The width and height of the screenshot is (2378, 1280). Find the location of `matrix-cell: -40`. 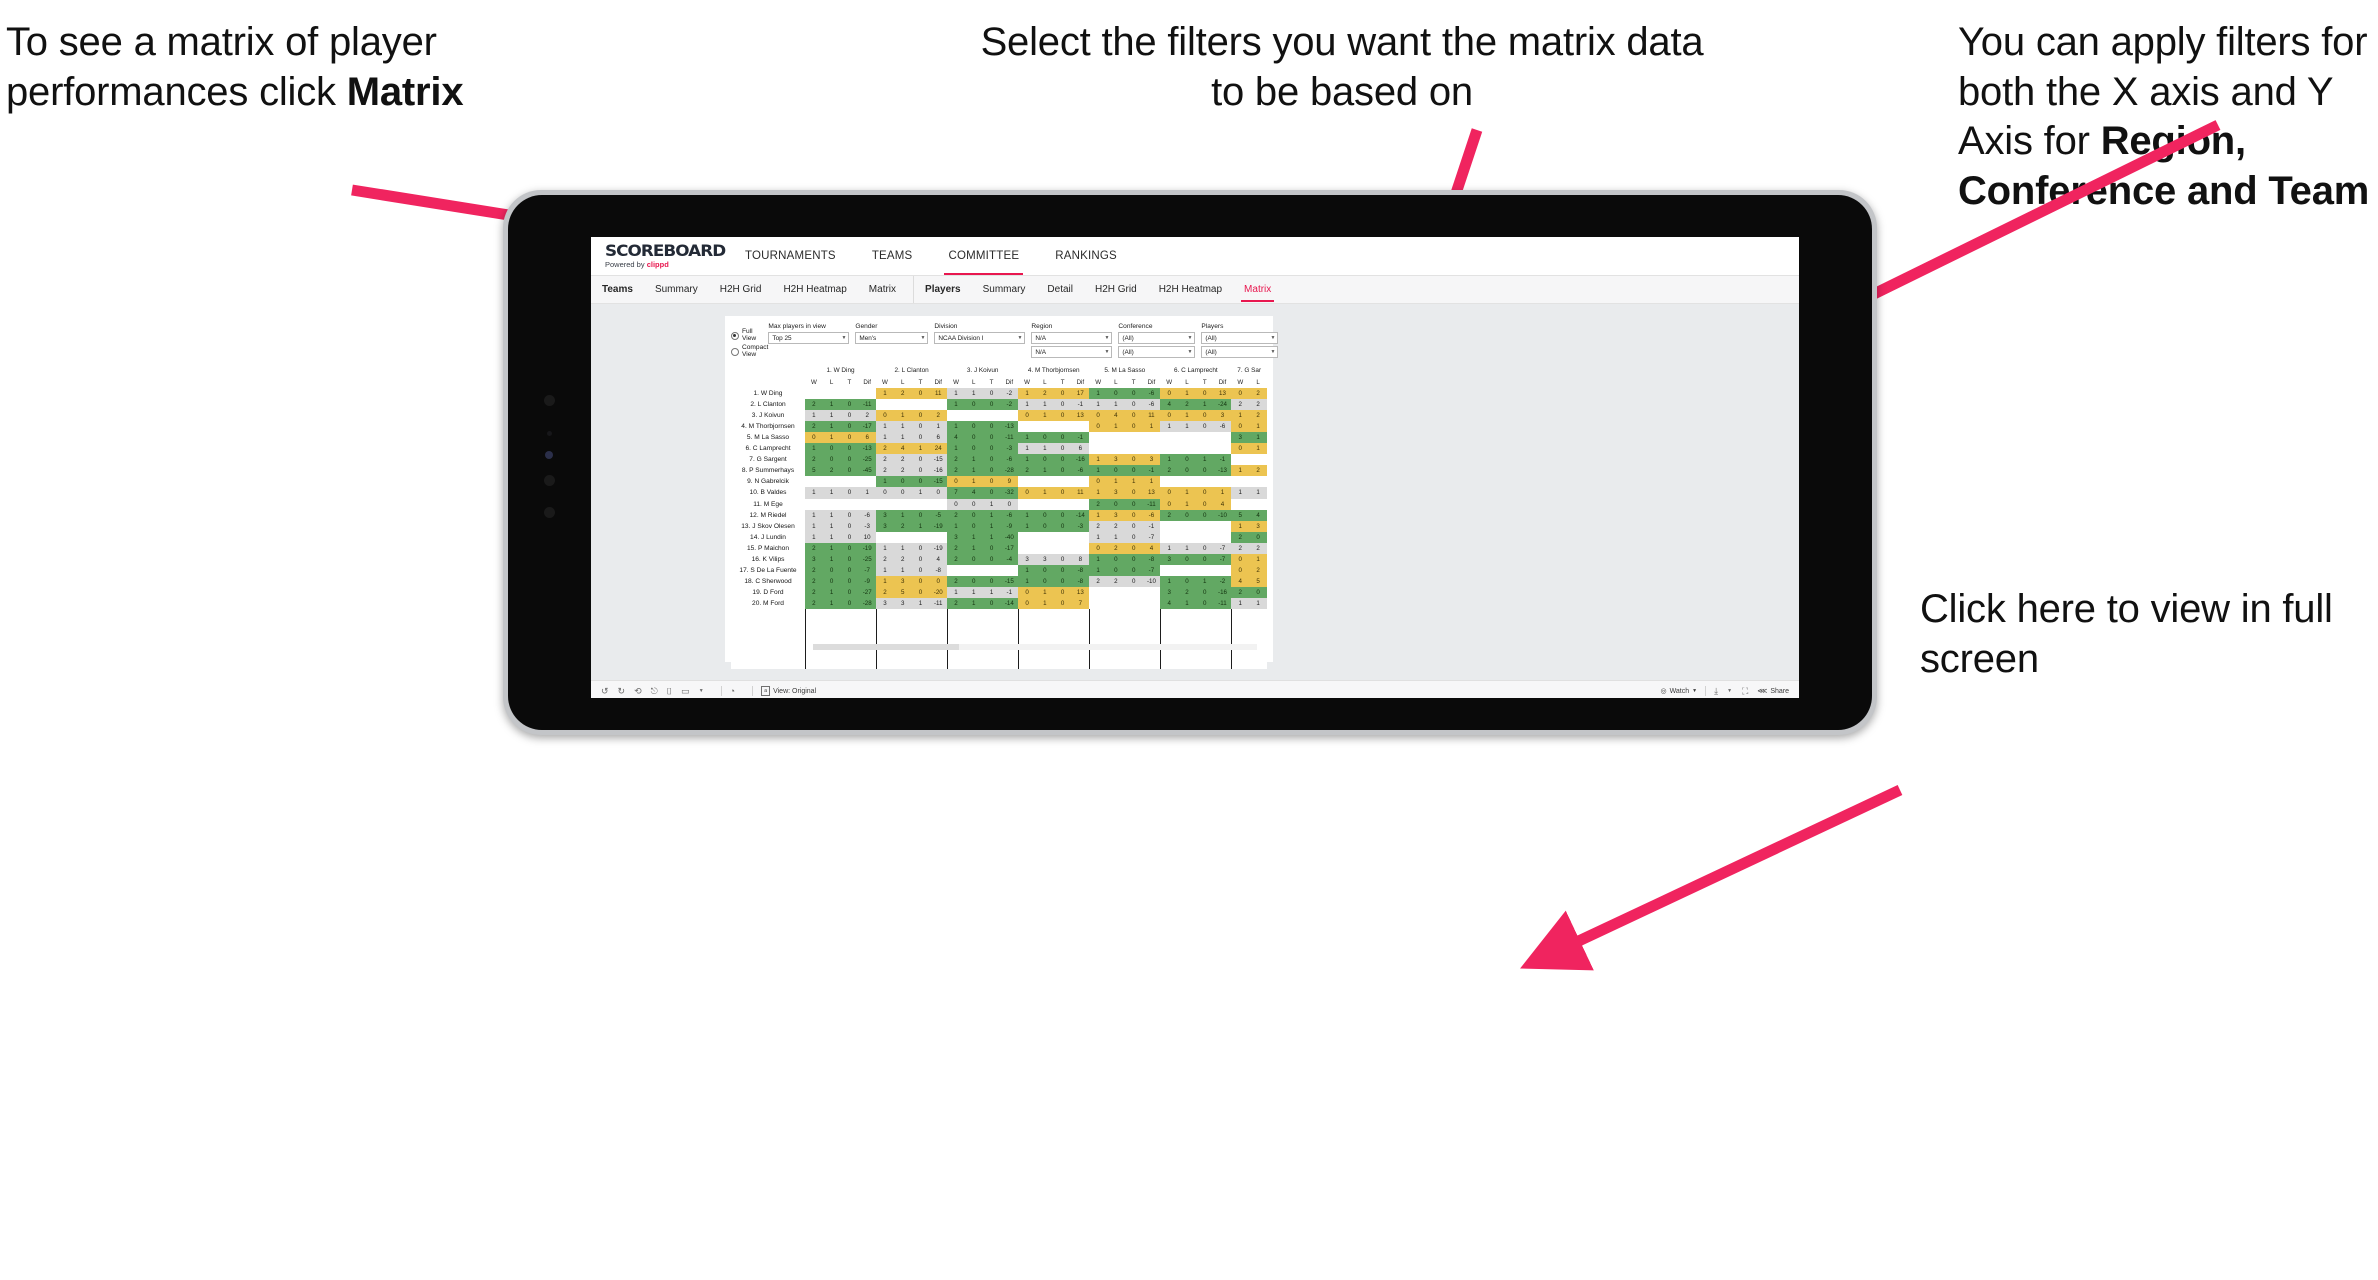

matrix-cell: -40 is located at coordinates (1009, 537).